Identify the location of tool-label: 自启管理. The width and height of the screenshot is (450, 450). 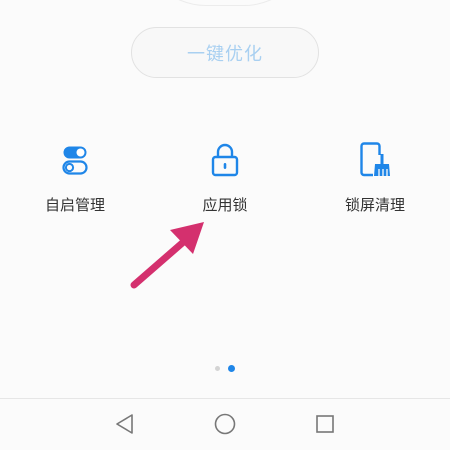
(74, 205).